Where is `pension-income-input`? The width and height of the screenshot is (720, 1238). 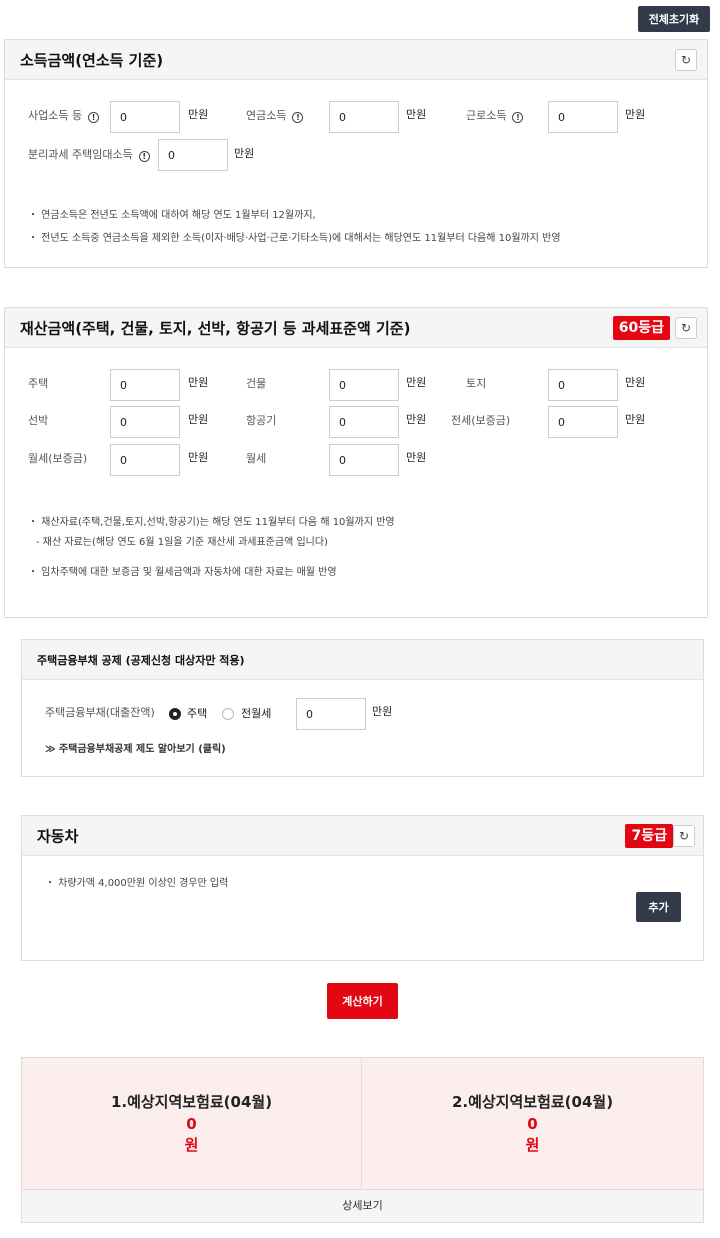 pension-income-input is located at coordinates (364, 117).